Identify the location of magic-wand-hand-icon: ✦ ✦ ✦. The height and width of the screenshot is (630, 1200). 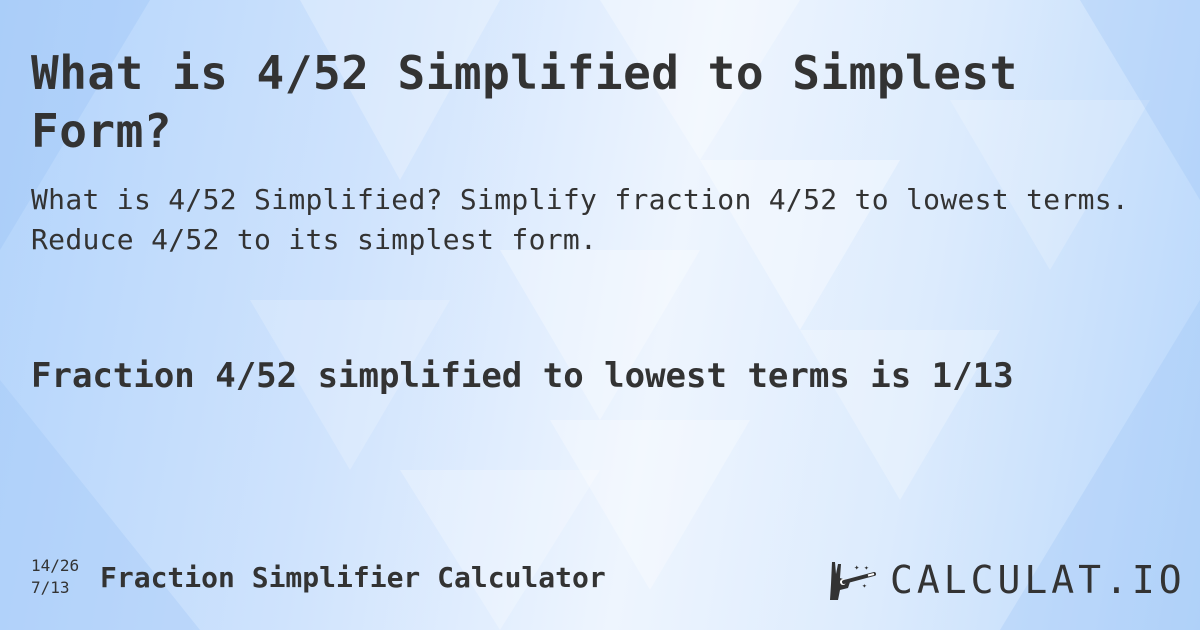
(853, 581).